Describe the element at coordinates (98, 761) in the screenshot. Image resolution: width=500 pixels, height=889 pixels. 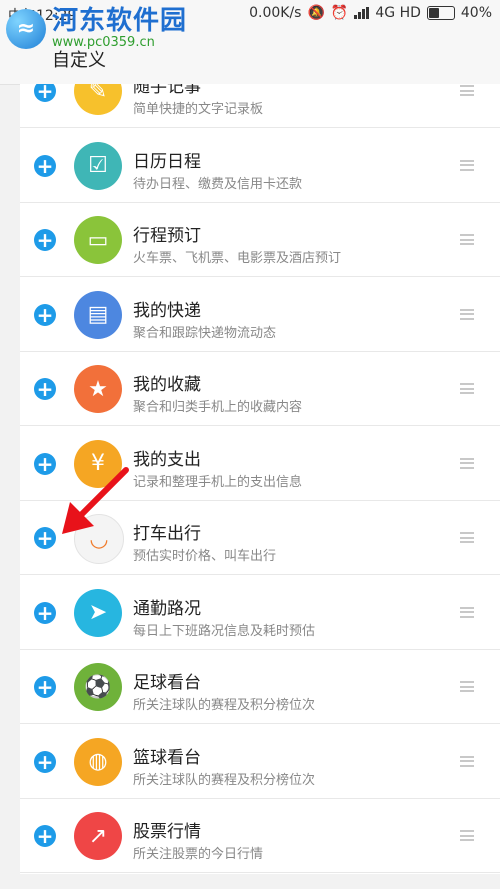
I see `basketball-icon: ◍` at that location.